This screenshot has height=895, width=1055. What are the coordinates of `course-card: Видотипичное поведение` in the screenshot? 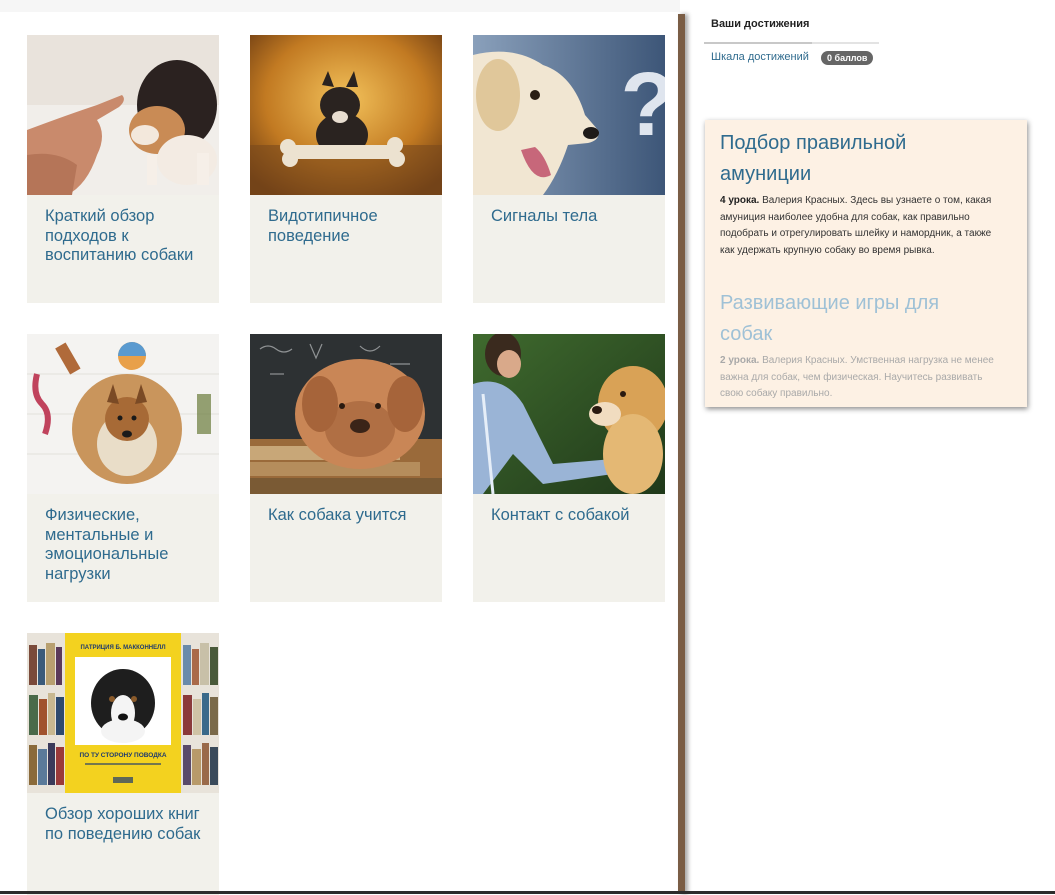 It's located at (346, 169).